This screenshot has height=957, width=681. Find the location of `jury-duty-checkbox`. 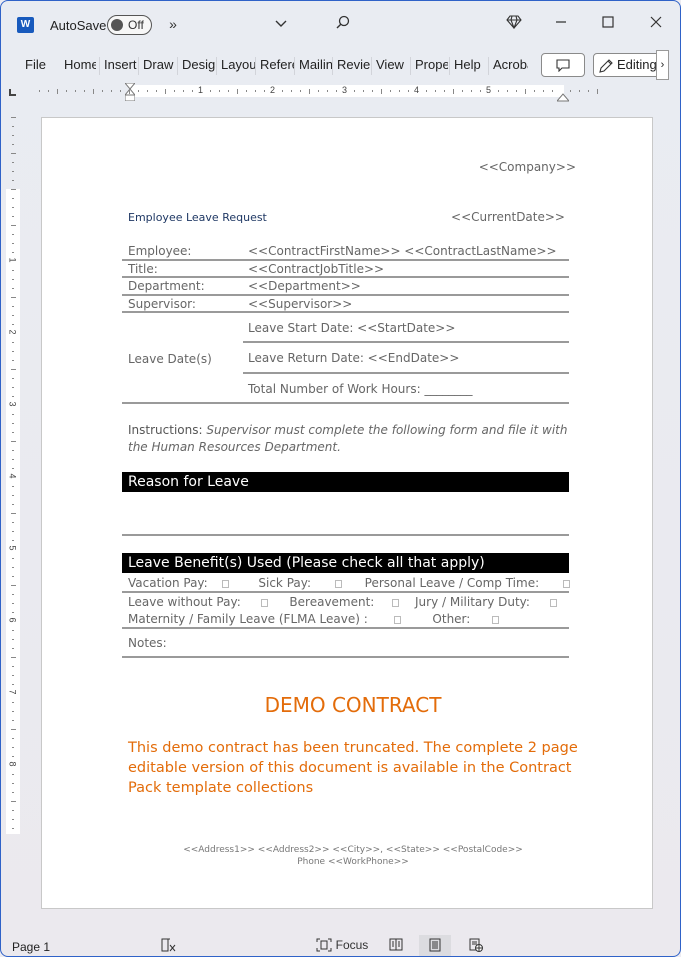

jury-duty-checkbox is located at coordinates (553, 602).